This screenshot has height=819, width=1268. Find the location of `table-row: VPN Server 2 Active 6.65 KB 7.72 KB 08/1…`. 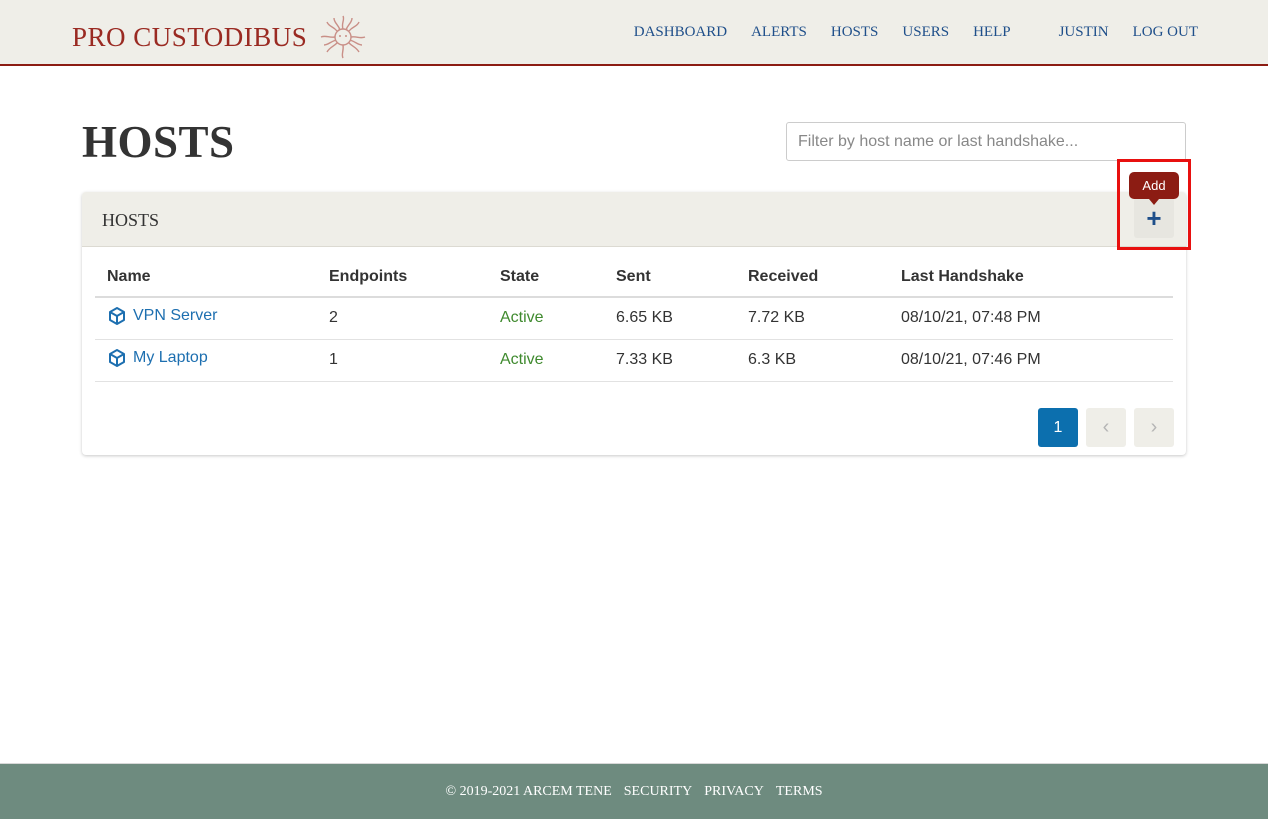

table-row: VPN Server 2 Active 6.65 KB 7.72 KB 08/1… is located at coordinates (634, 318).